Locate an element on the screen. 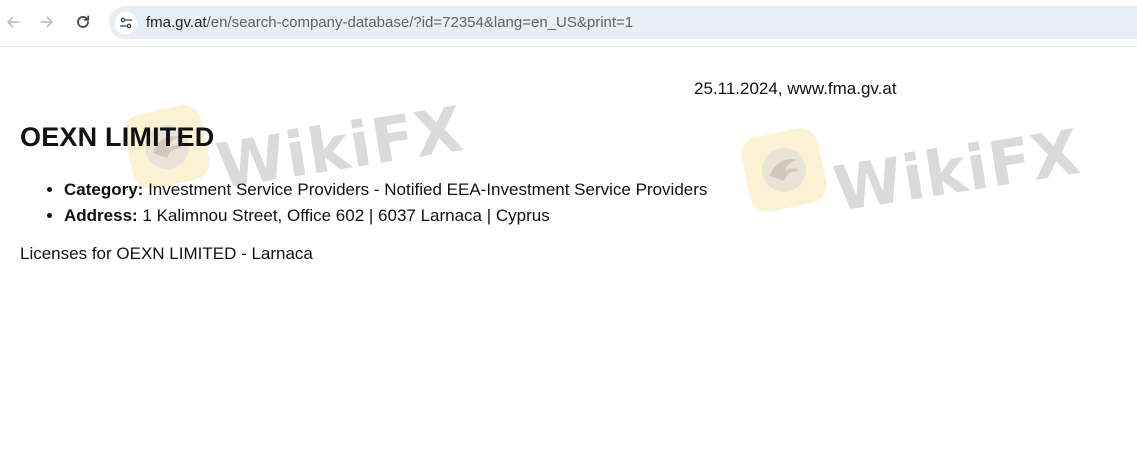 This screenshot has width=1137, height=456. back-arrow-icon is located at coordinates (13, 22).